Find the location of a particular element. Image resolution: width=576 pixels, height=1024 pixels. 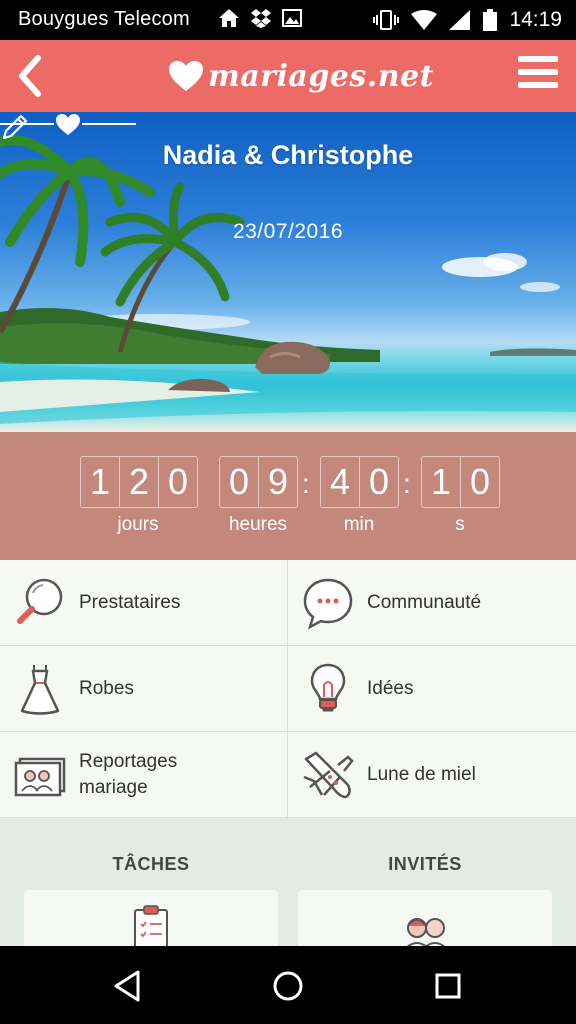

seconds-label: s is located at coordinates (460, 524).